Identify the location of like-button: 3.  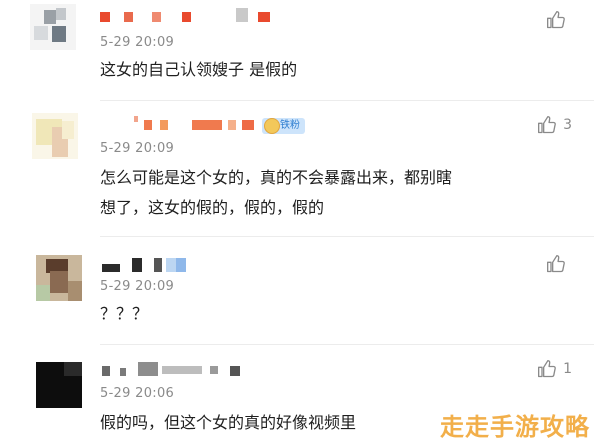
(554, 125).